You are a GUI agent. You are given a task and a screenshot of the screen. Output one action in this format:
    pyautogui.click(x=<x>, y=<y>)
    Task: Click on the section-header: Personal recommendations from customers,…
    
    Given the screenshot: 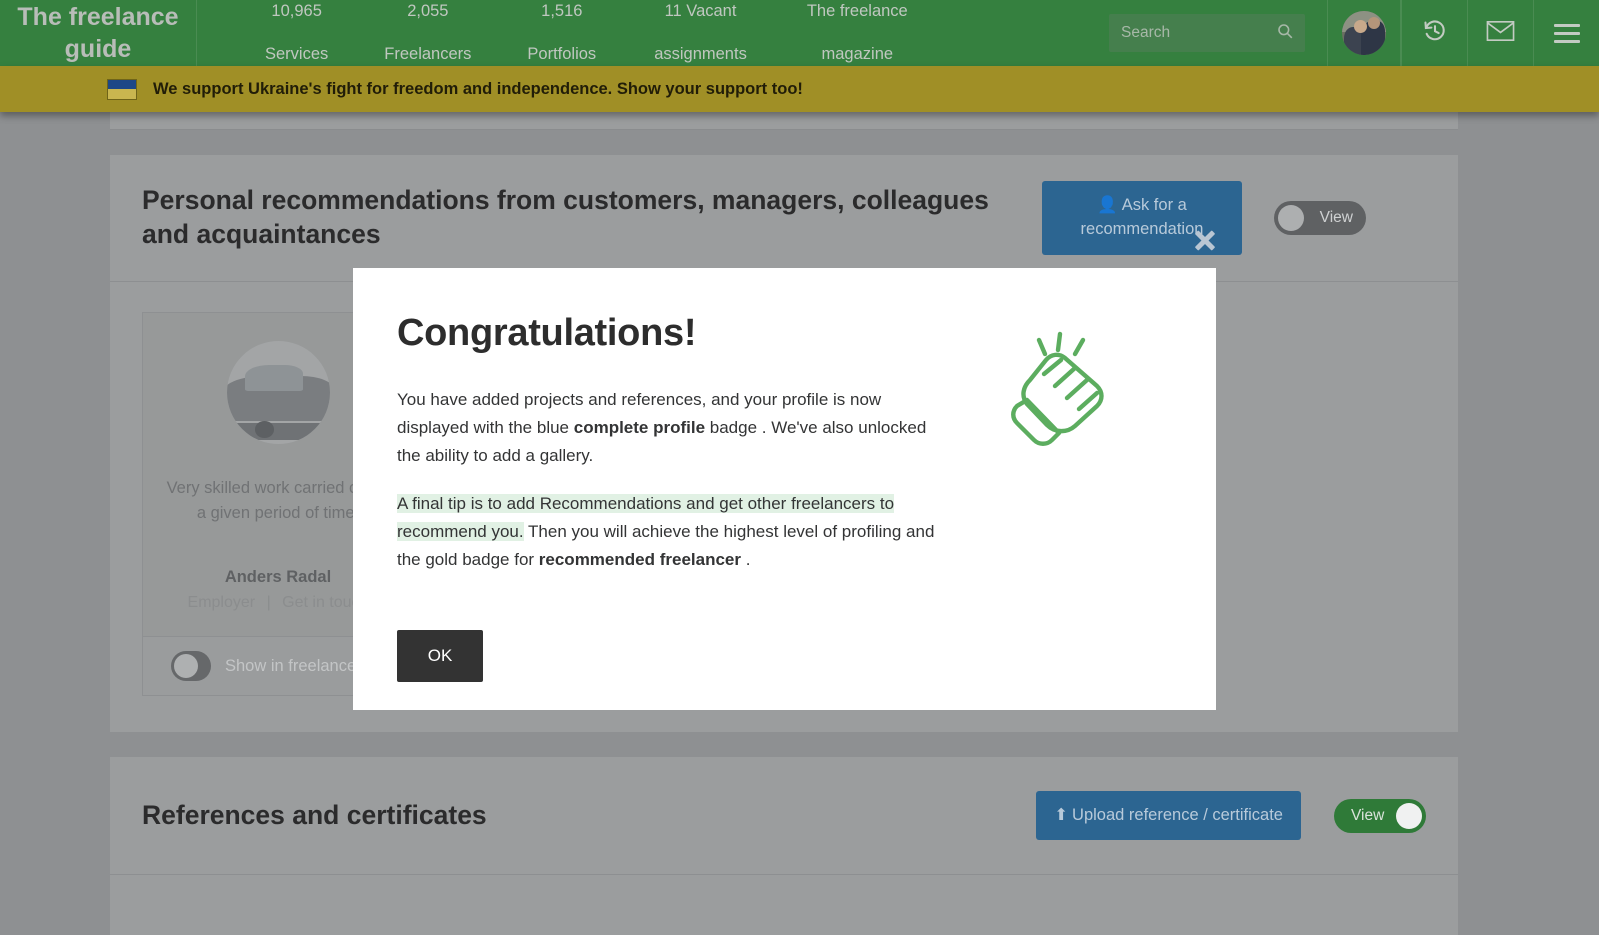 What is the action you would take?
    pyautogui.click(x=784, y=218)
    